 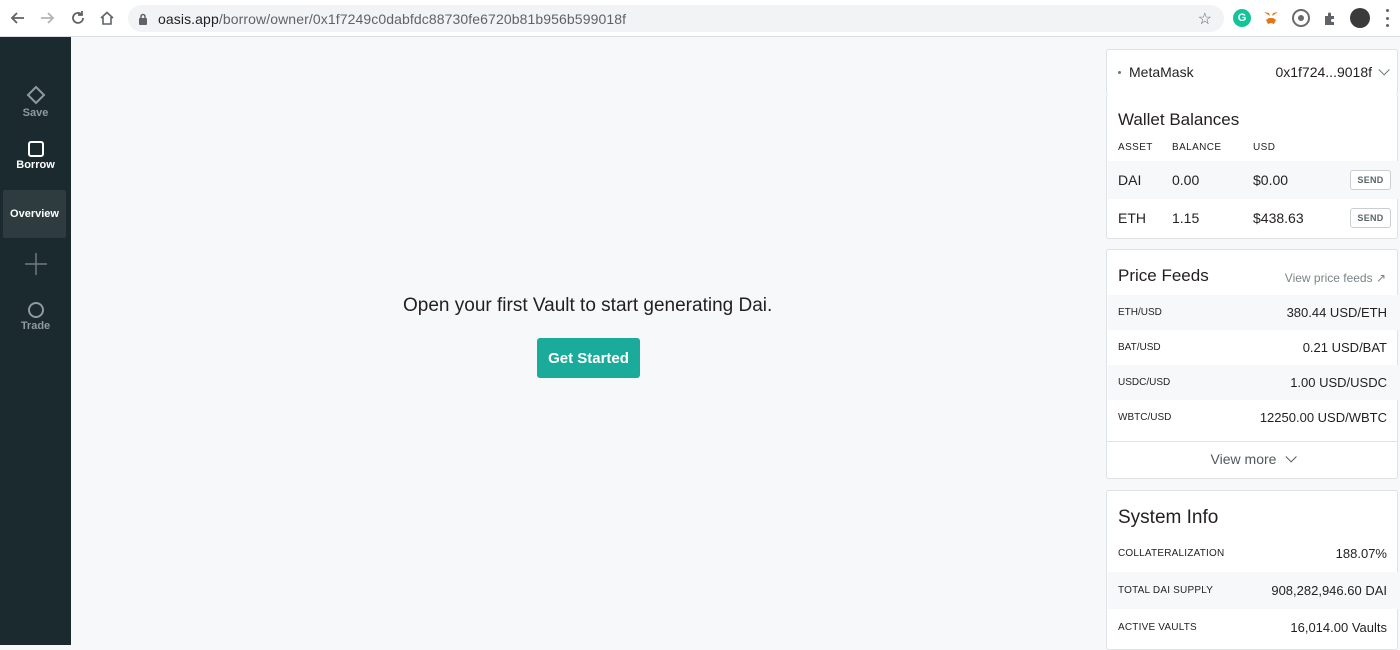 I want to click on info-key: TOTAL DAI SUPPLY, so click(x=1166, y=590).